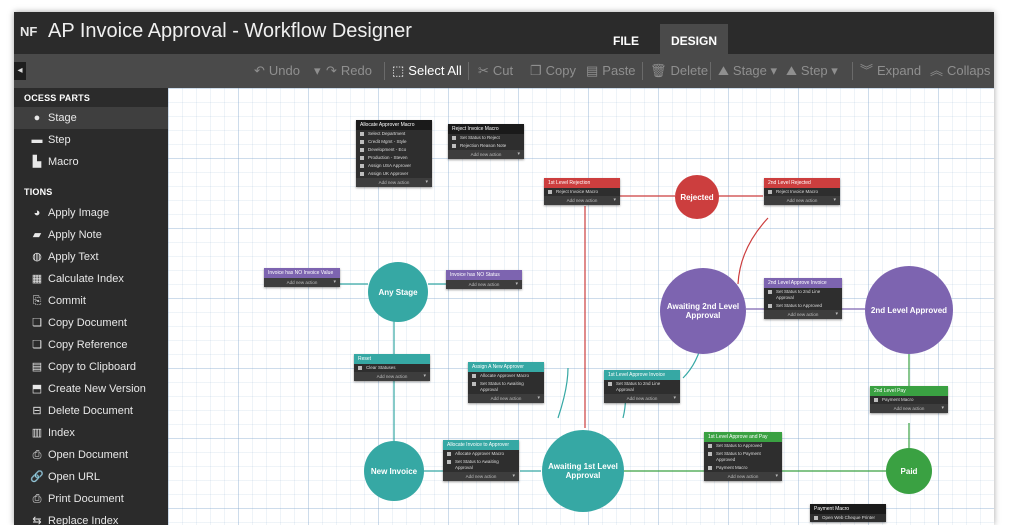 Image resolution: width=1016 pixels, height=525 pixels. I want to click on cut-button: ✂ Cut, so click(495, 71).